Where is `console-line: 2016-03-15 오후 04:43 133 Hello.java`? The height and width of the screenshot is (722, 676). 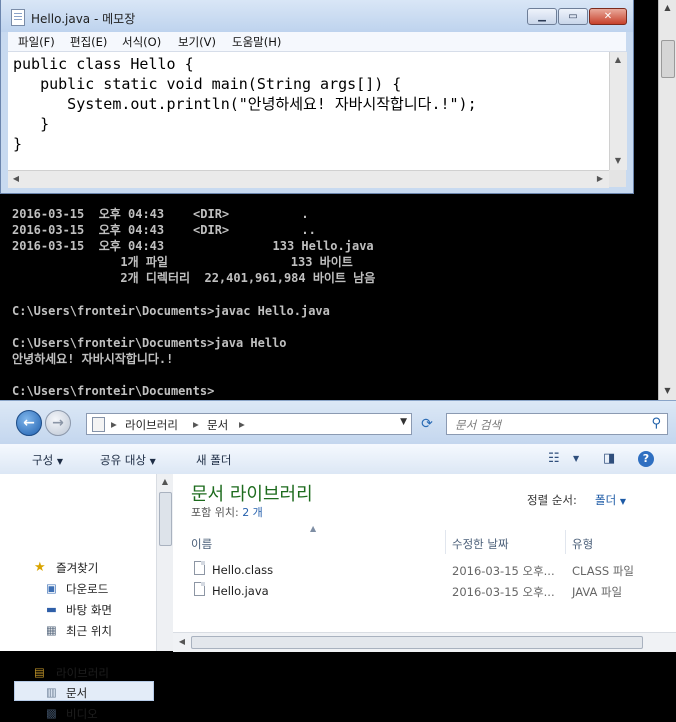
console-line: 2016-03-15 오후 04:43 133 Hello.java is located at coordinates (193, 246).